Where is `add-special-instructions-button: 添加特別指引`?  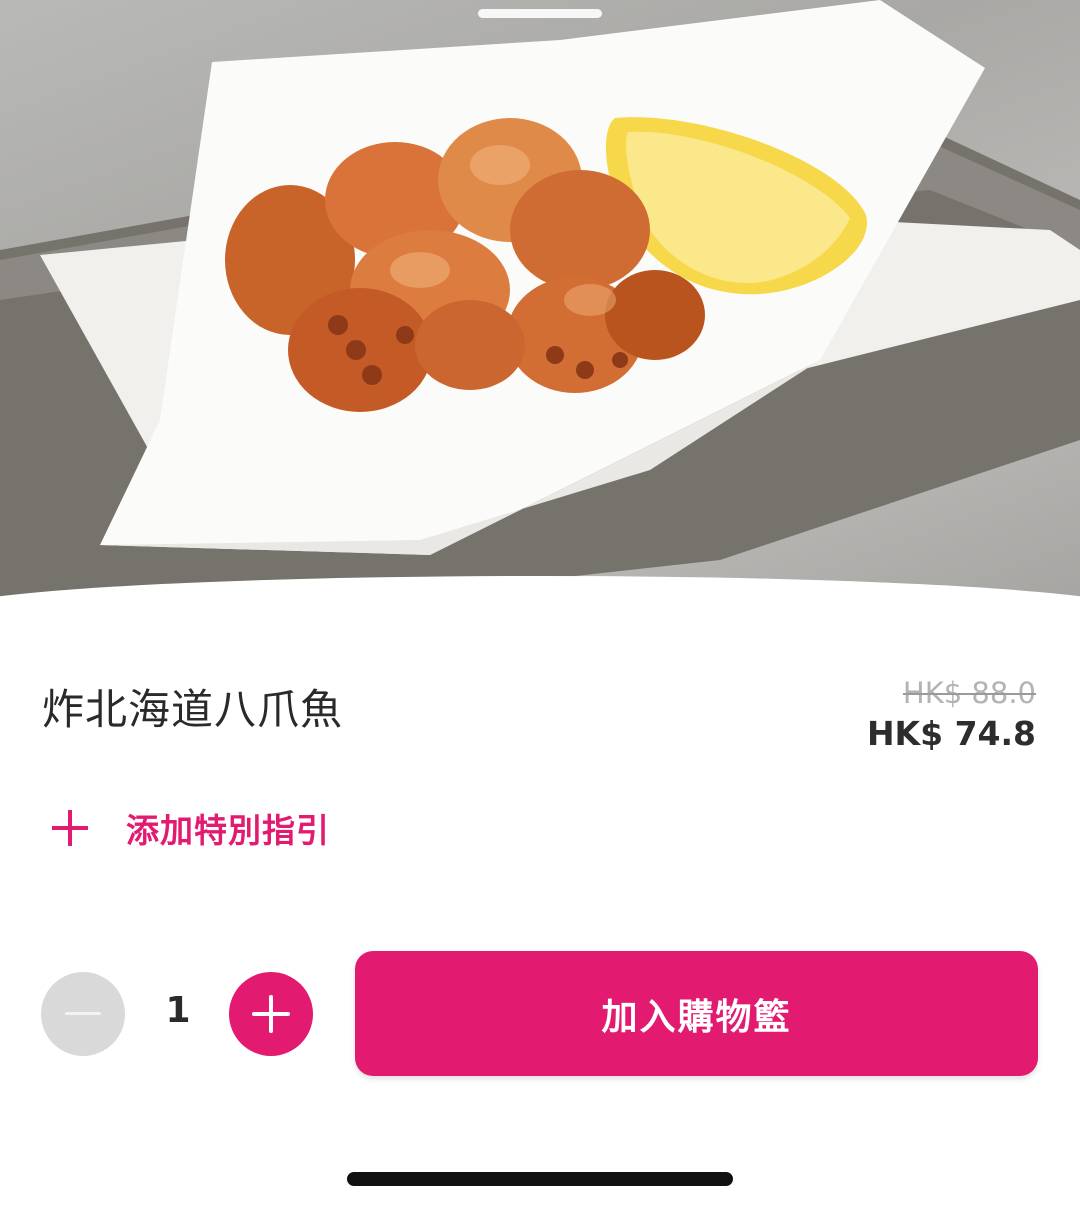 add-special-instructions-button: 添加特別指引 is located at coordinates (191, 828).